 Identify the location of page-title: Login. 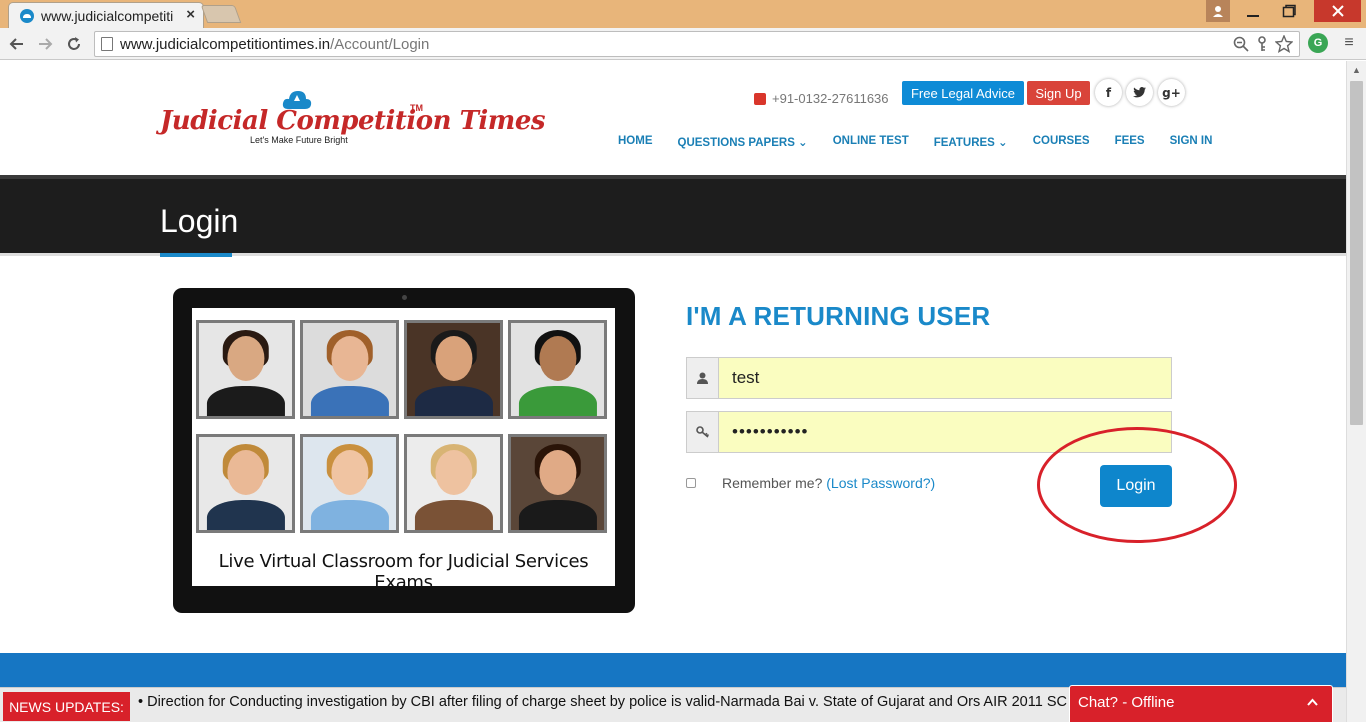
(199, 221).